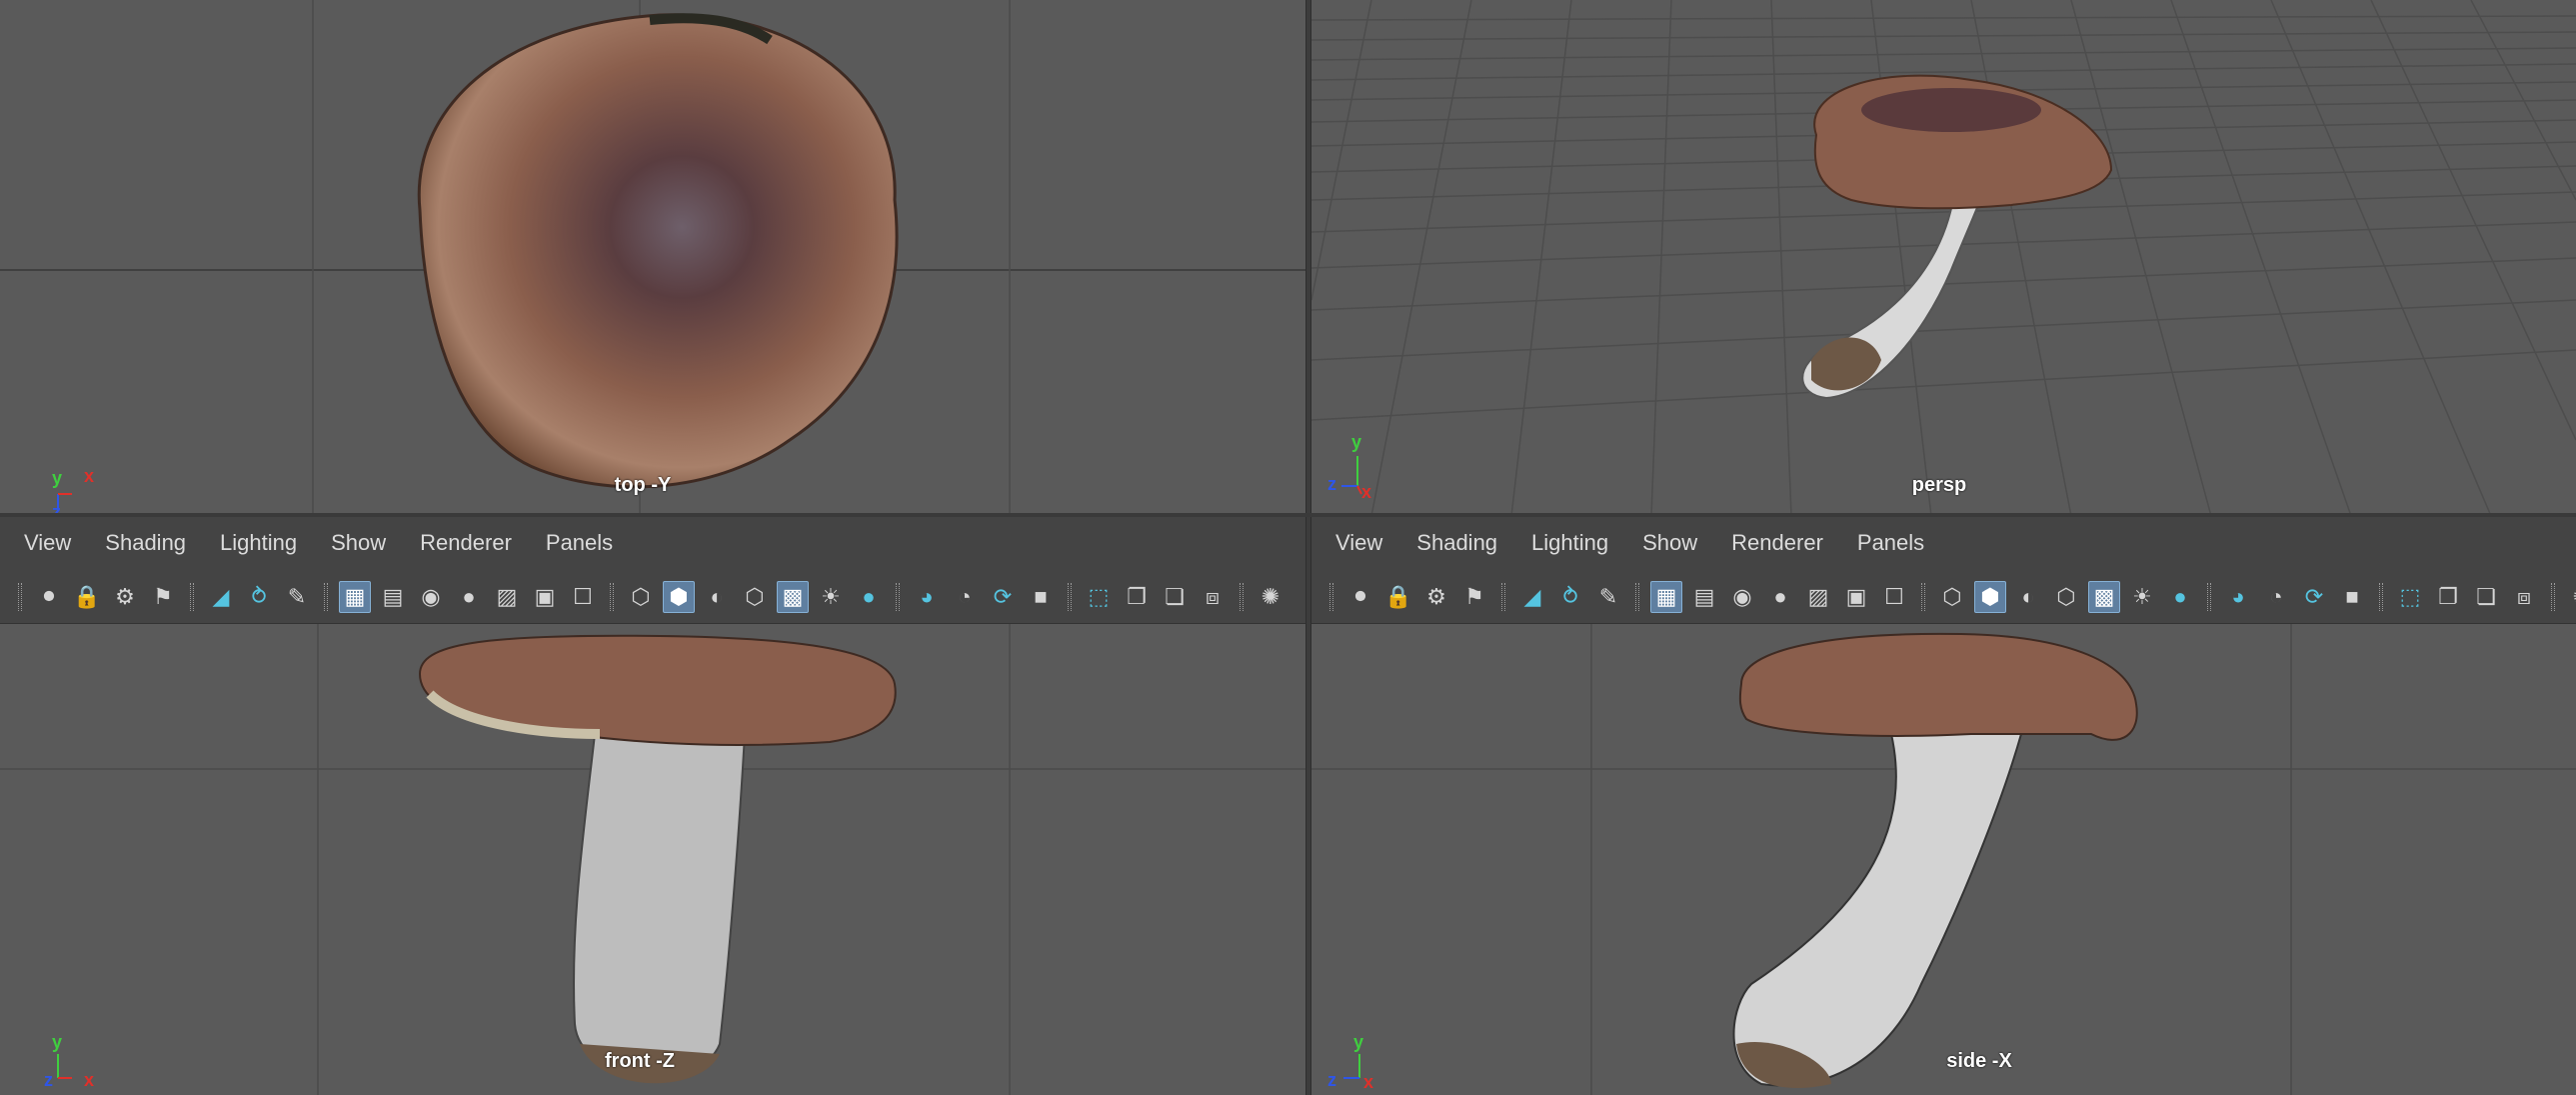  What do you see at coordinates (68, 489) in the screenshot?
I see `axis-gizmo-top: y x z` at bounding box center [68, 489].